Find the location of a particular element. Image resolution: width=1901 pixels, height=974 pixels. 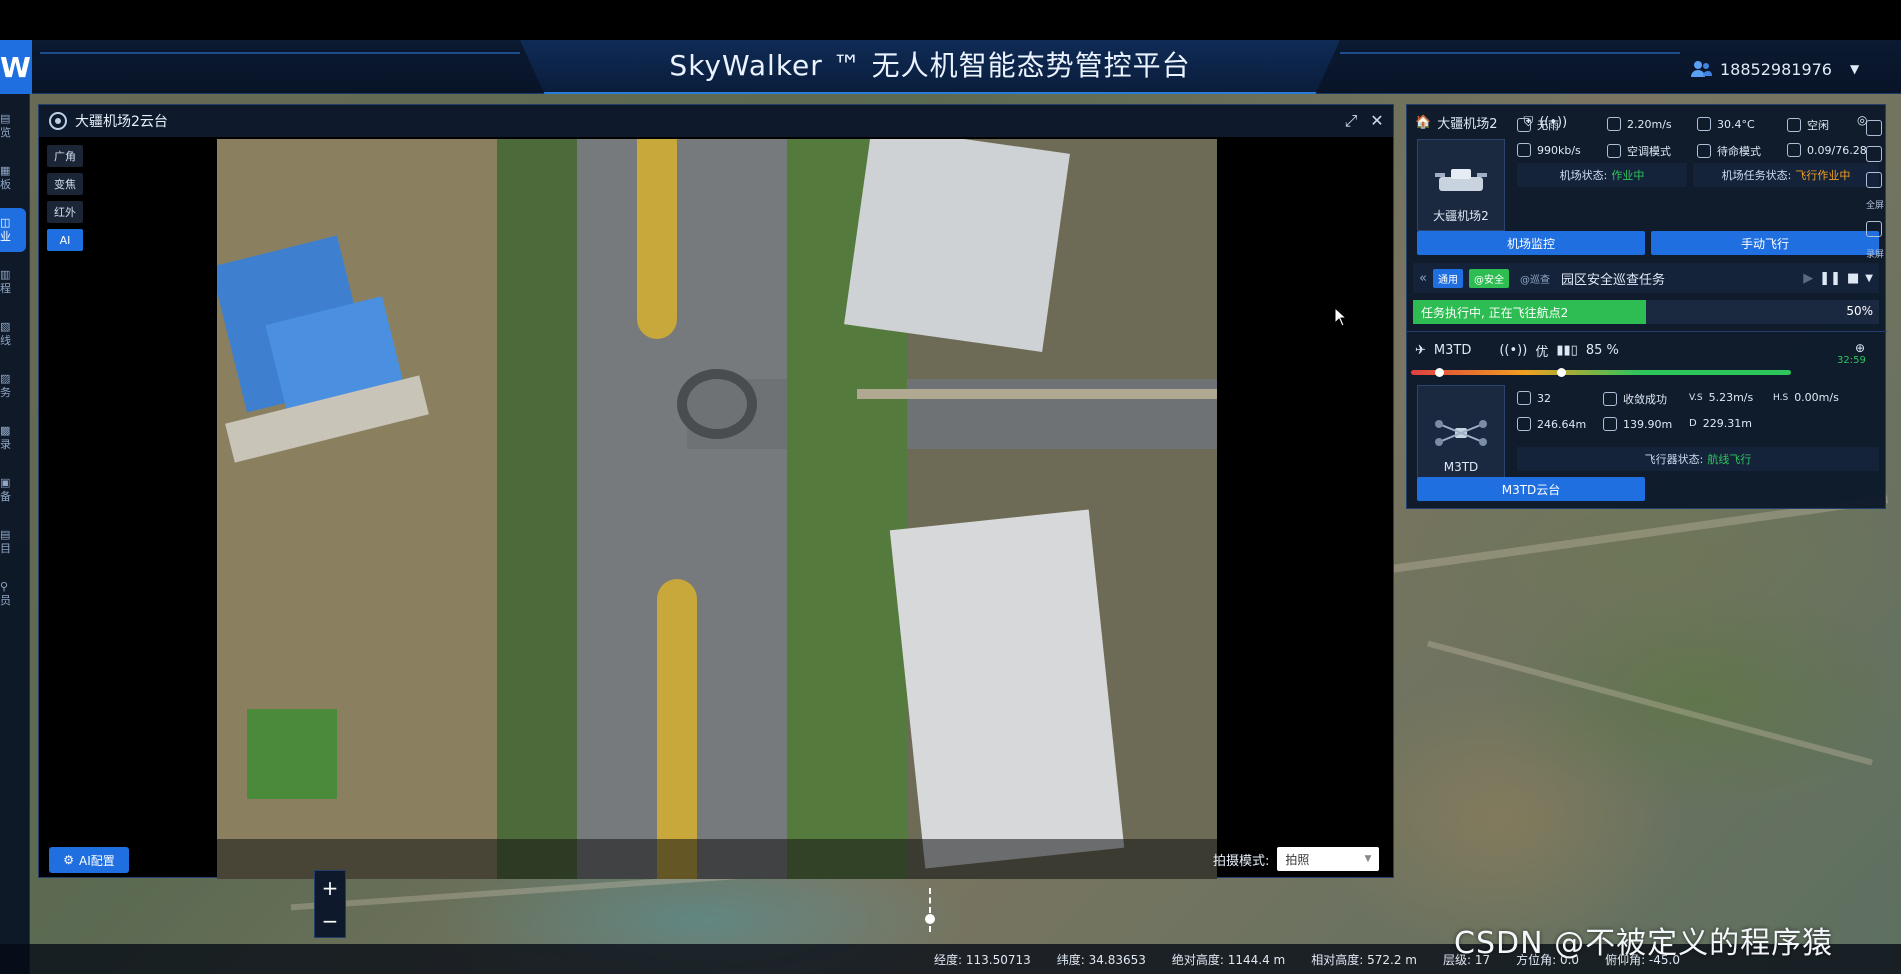

pause-icon: ❚❚ is located at coordinates (1830, 278).